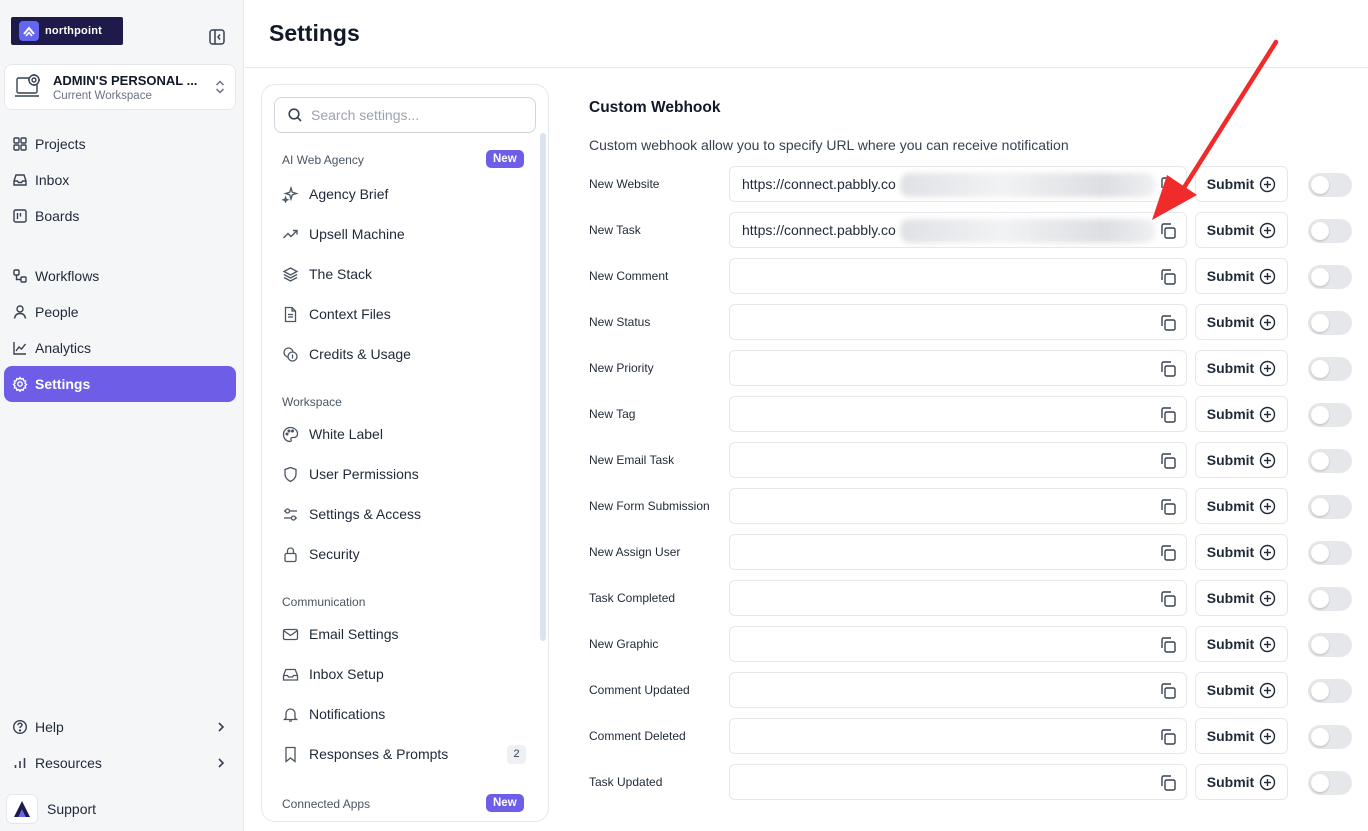 The height and width of the screenshot is (831, 1368). I want to click on nav-item-inbox: Inbox, so click(120, 180).